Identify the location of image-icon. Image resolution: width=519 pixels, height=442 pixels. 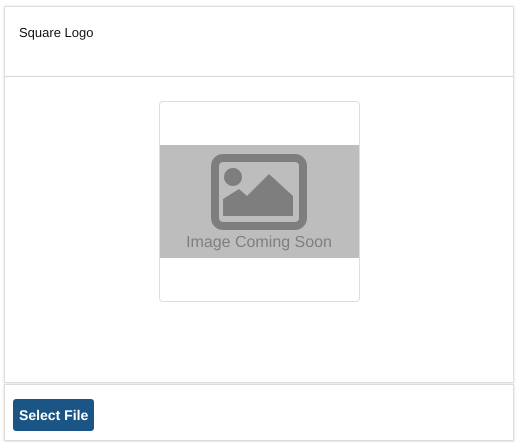
(259, 192).